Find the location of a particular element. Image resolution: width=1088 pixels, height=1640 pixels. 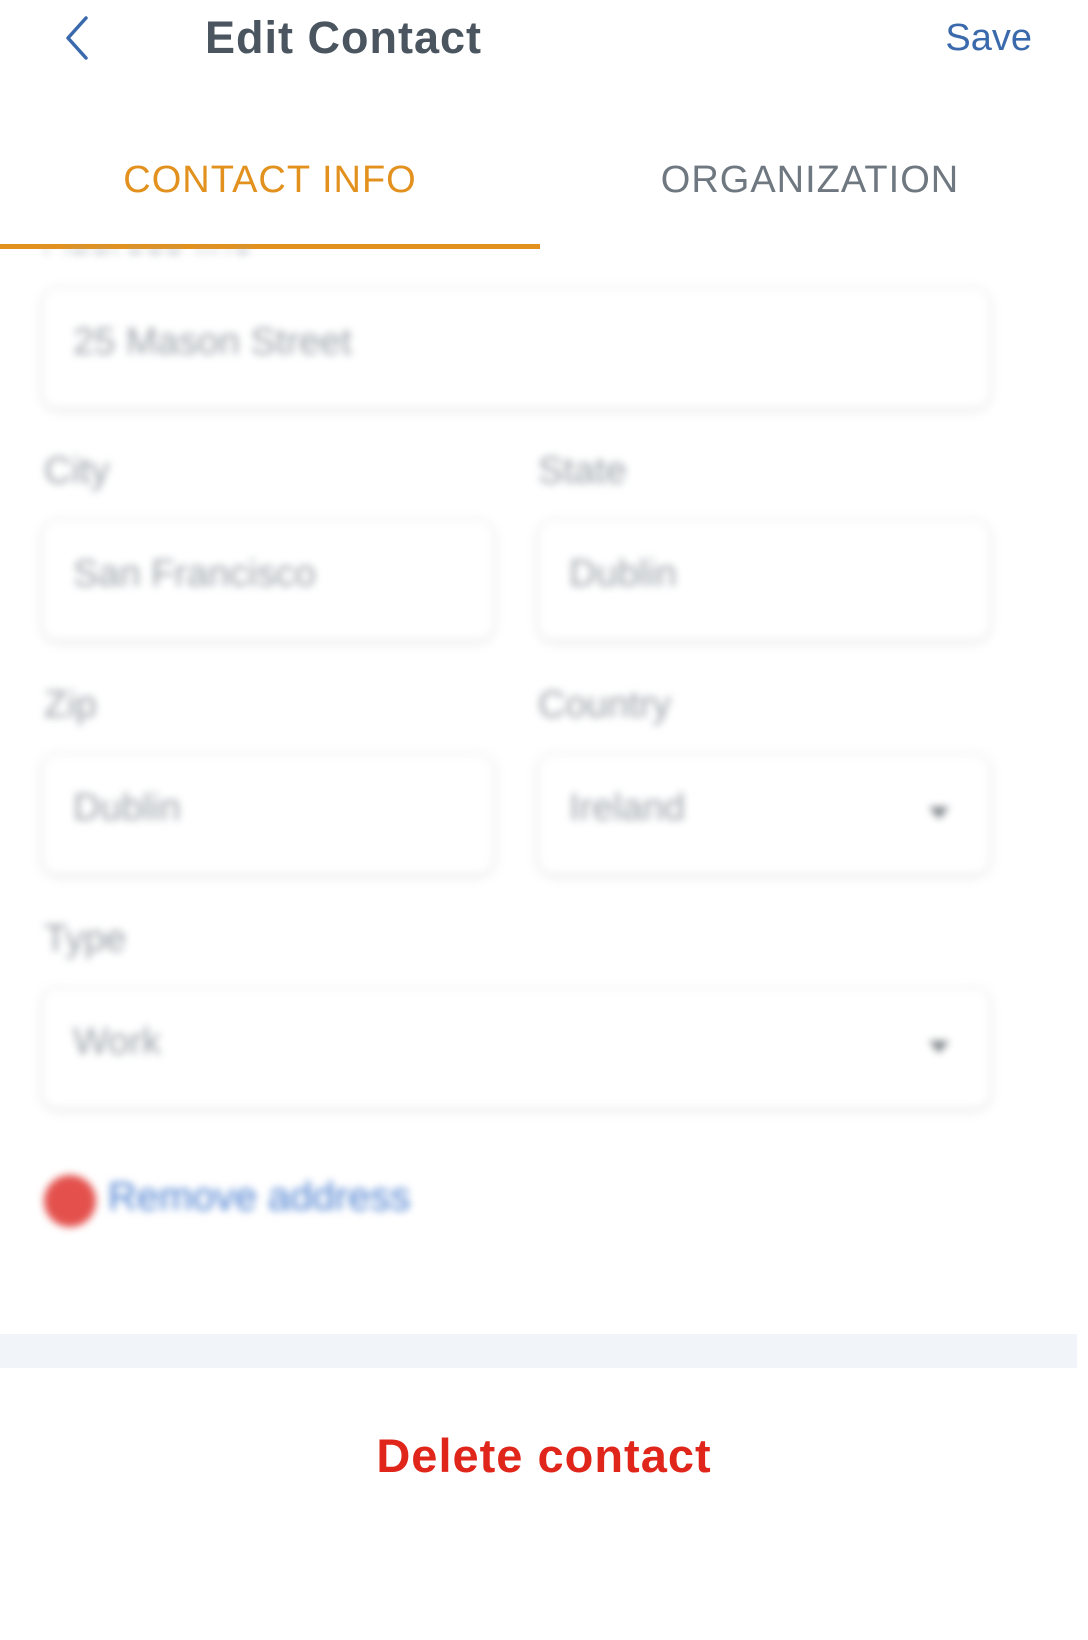

type-label: Type is located at coordinates (85, 939).